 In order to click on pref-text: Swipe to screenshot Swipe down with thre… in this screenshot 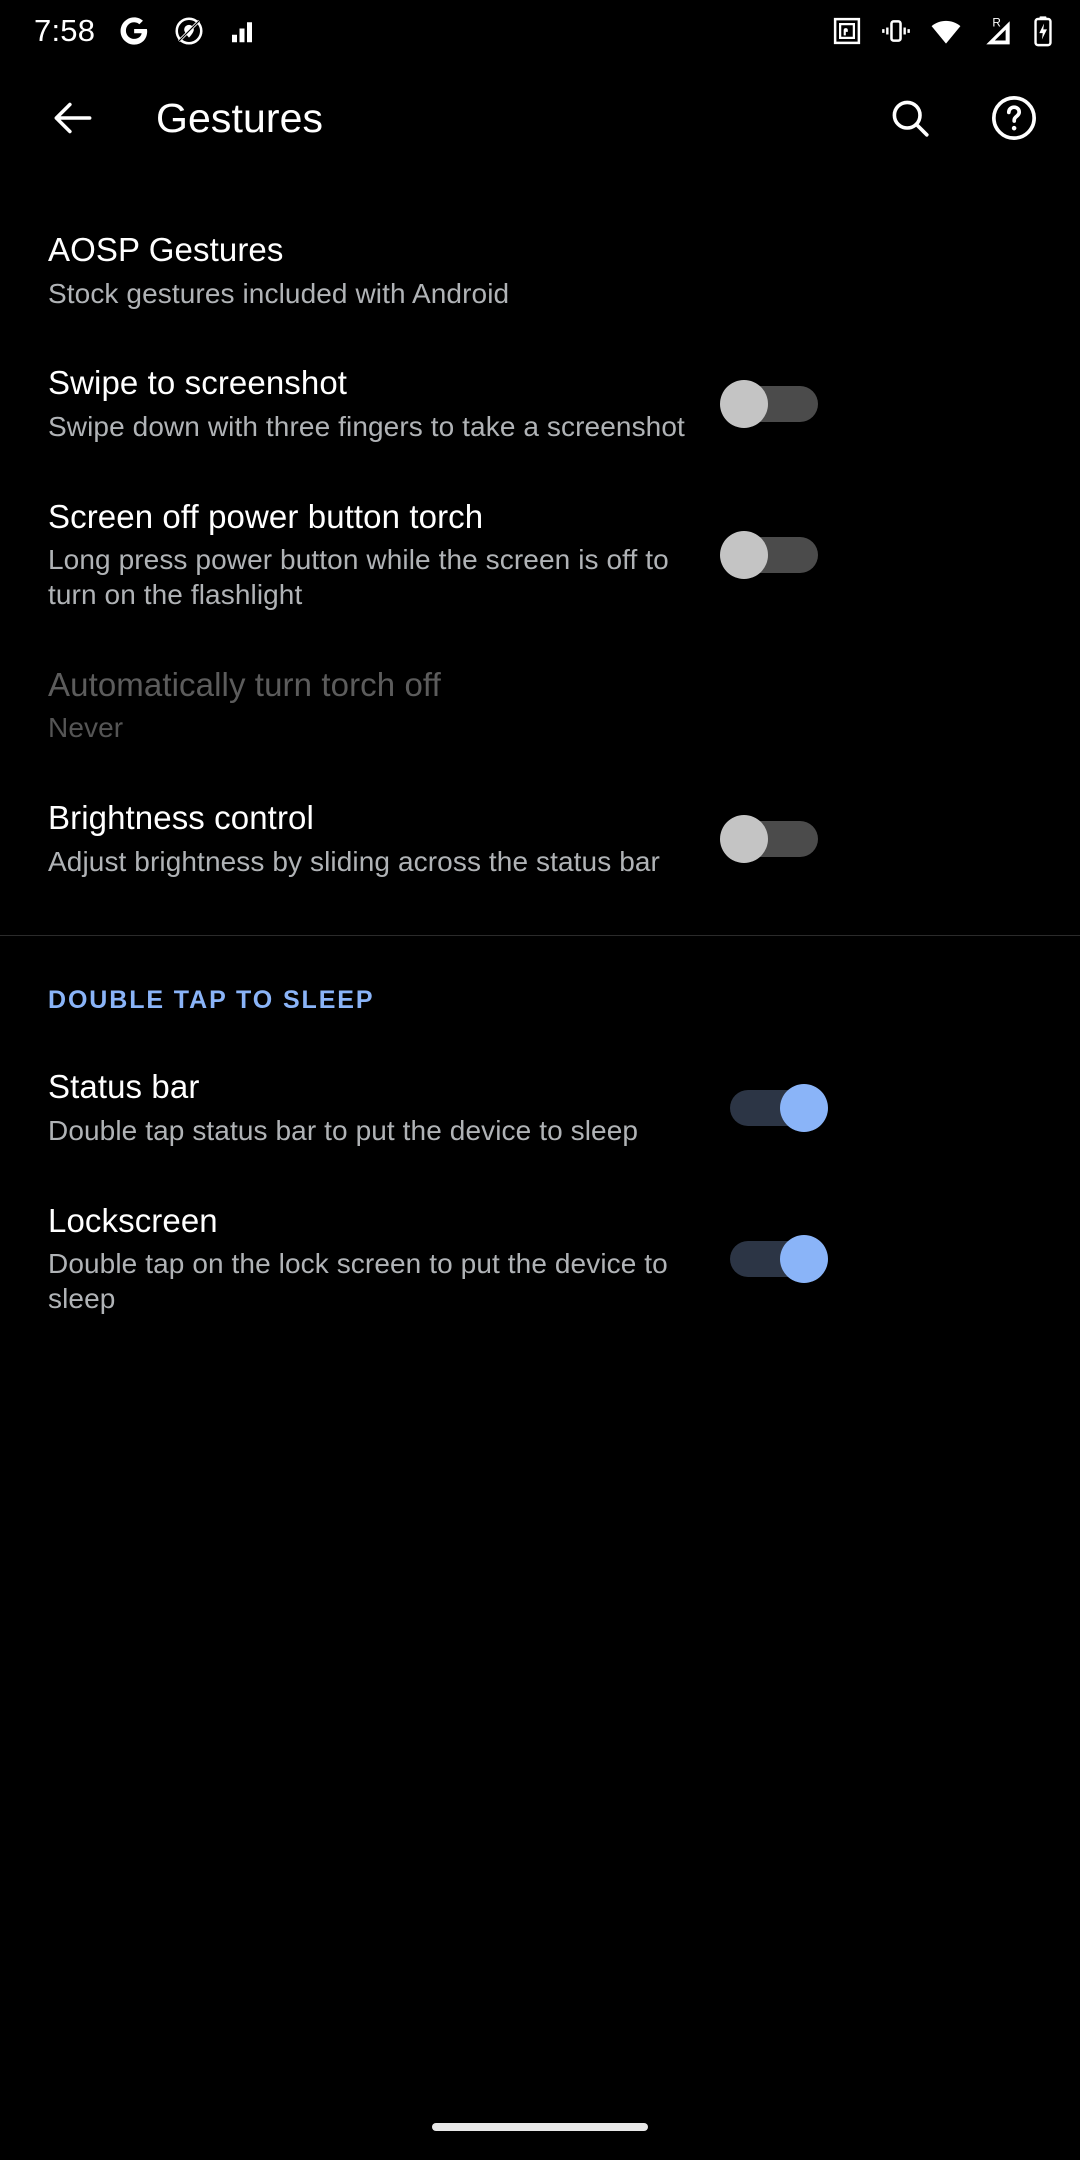, I will do `click(384, 403)`.